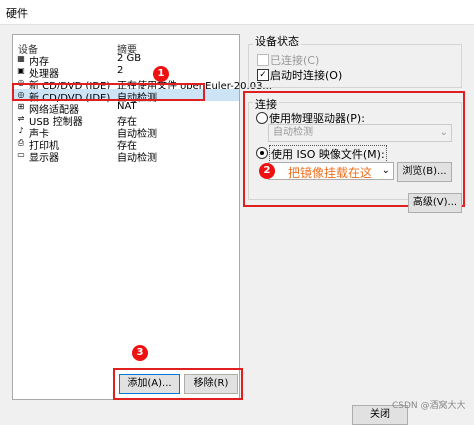  I want to click on highlight-box-cdrom, so click(108, 92).